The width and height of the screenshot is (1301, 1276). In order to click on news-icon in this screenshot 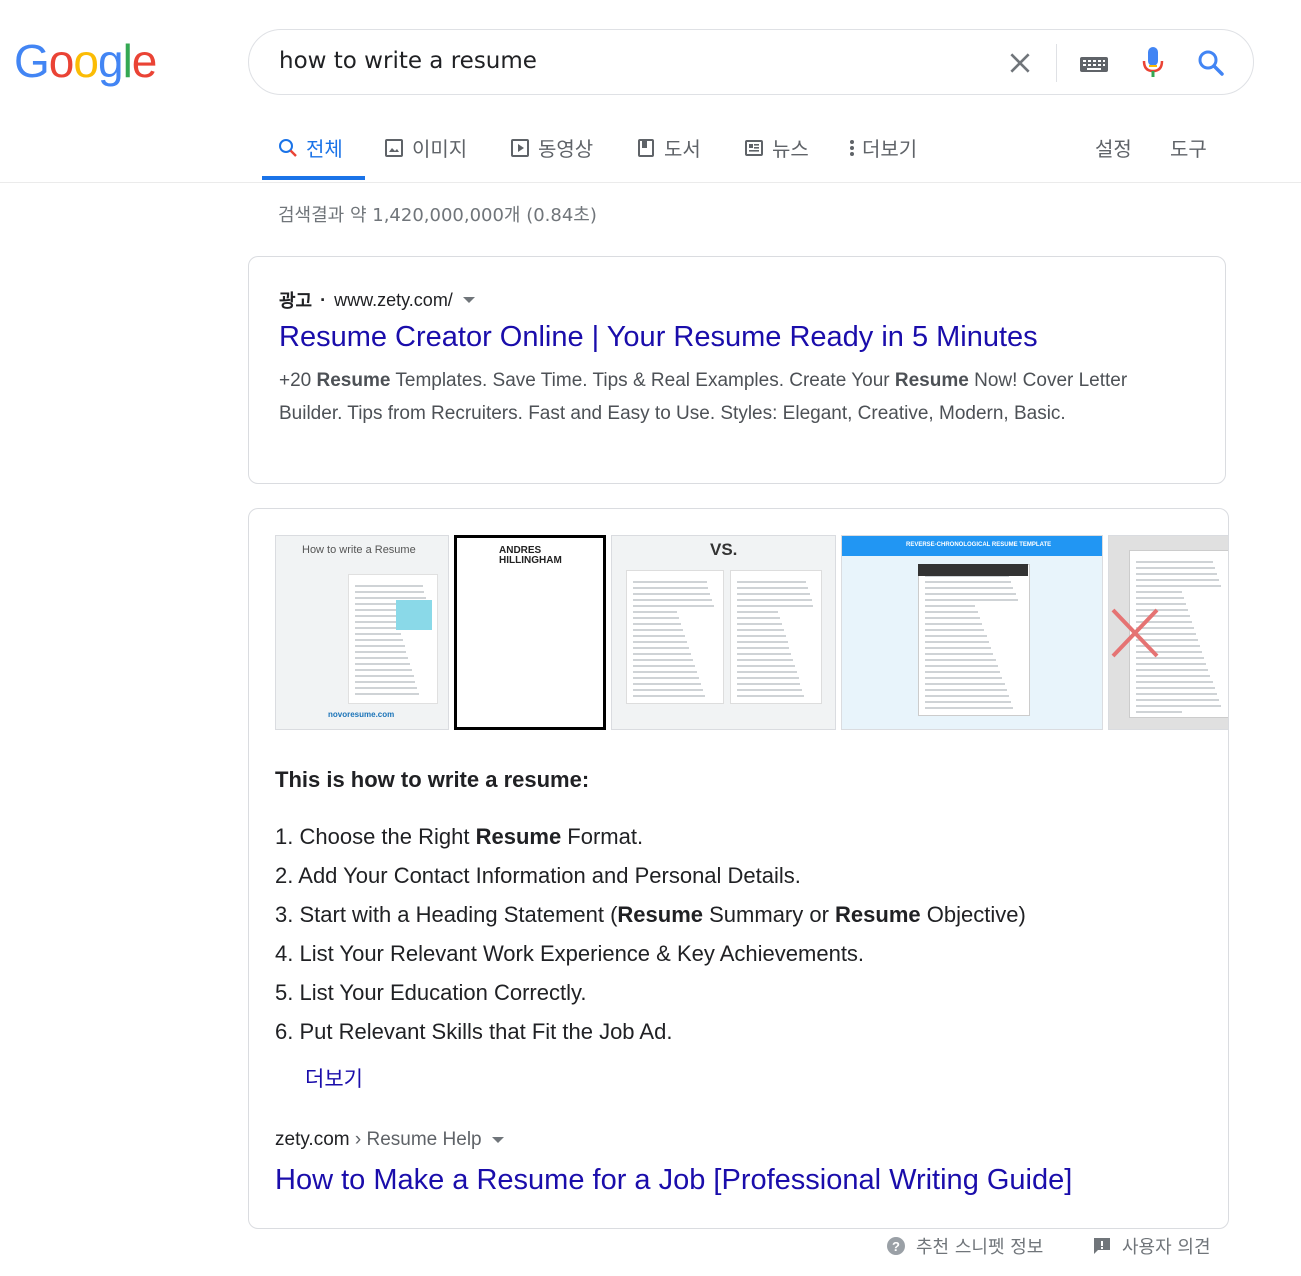, I will do `click(754, 147)`.